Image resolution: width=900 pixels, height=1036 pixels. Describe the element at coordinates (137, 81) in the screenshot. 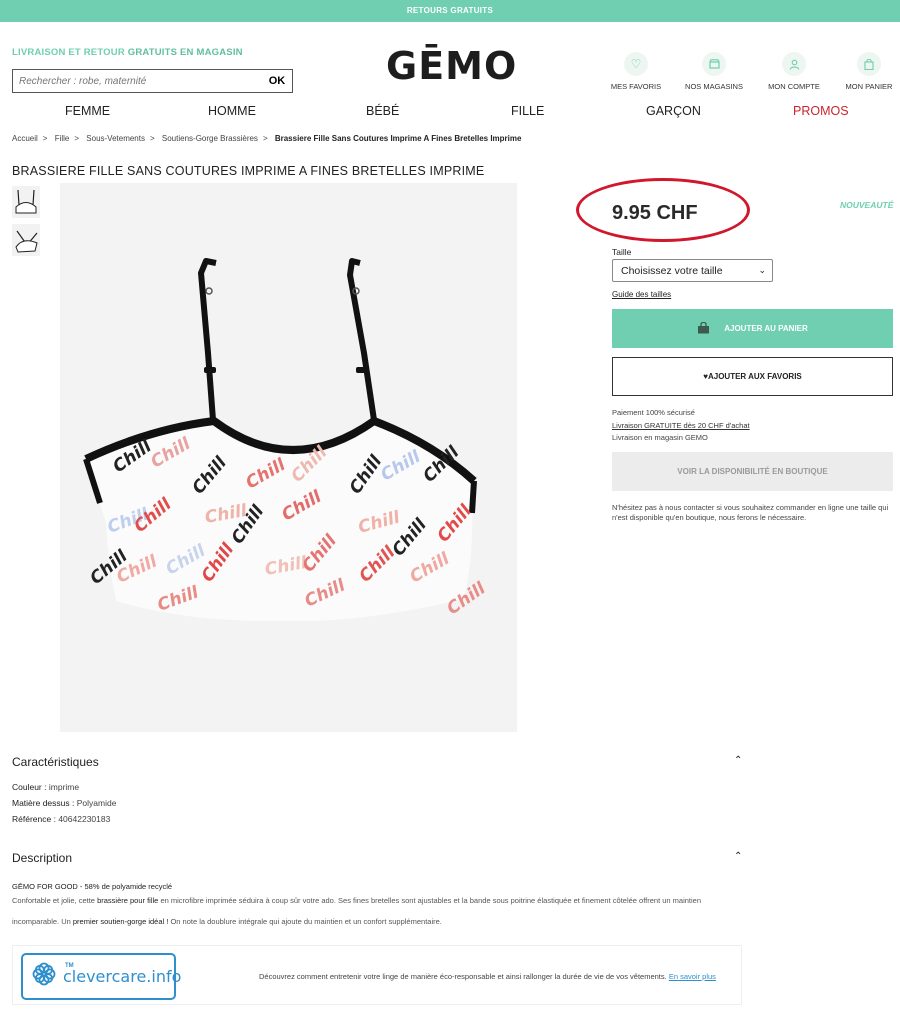

I see `search-input` at that location.